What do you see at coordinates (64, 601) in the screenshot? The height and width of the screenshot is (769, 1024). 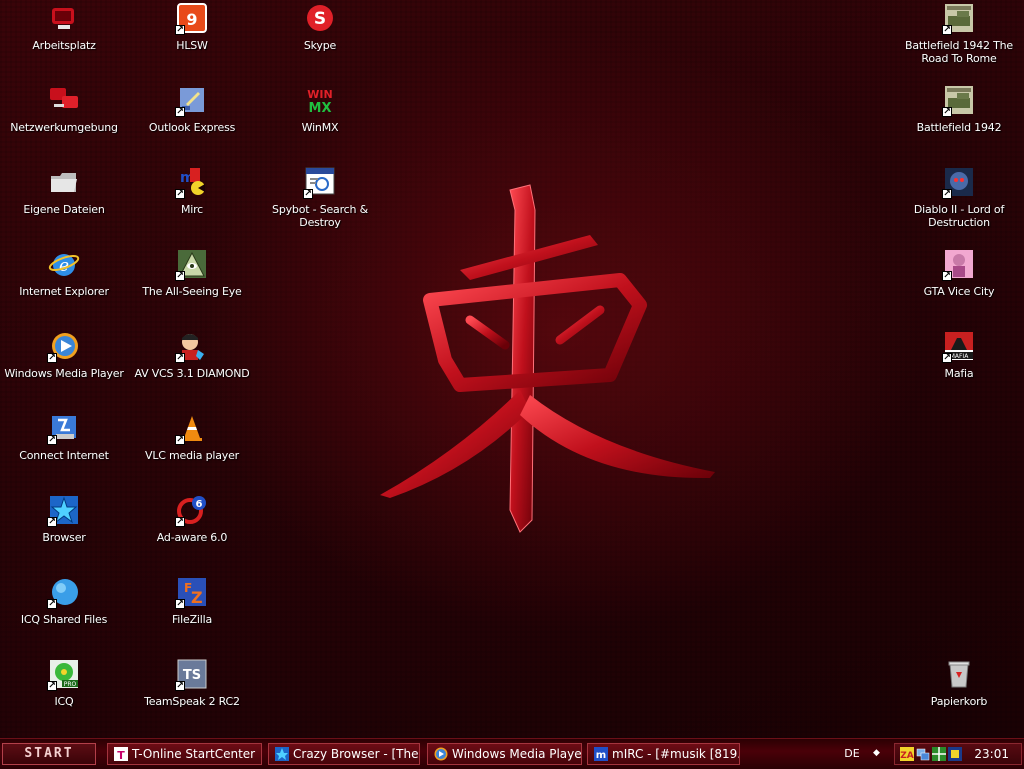 I see `icq-shared-files-icon: ↗ ICQ Shared Files` at bounding box center [64, 601].